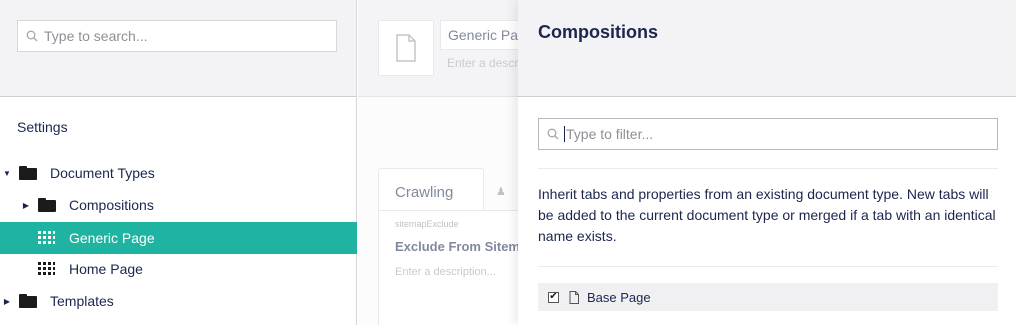 This screenshot has width=1016, height=325. What do you see at coordinates (112, 238) in the screenshot?
I see `tree-item-label: Generic Page` at bounding box center [112, 238].